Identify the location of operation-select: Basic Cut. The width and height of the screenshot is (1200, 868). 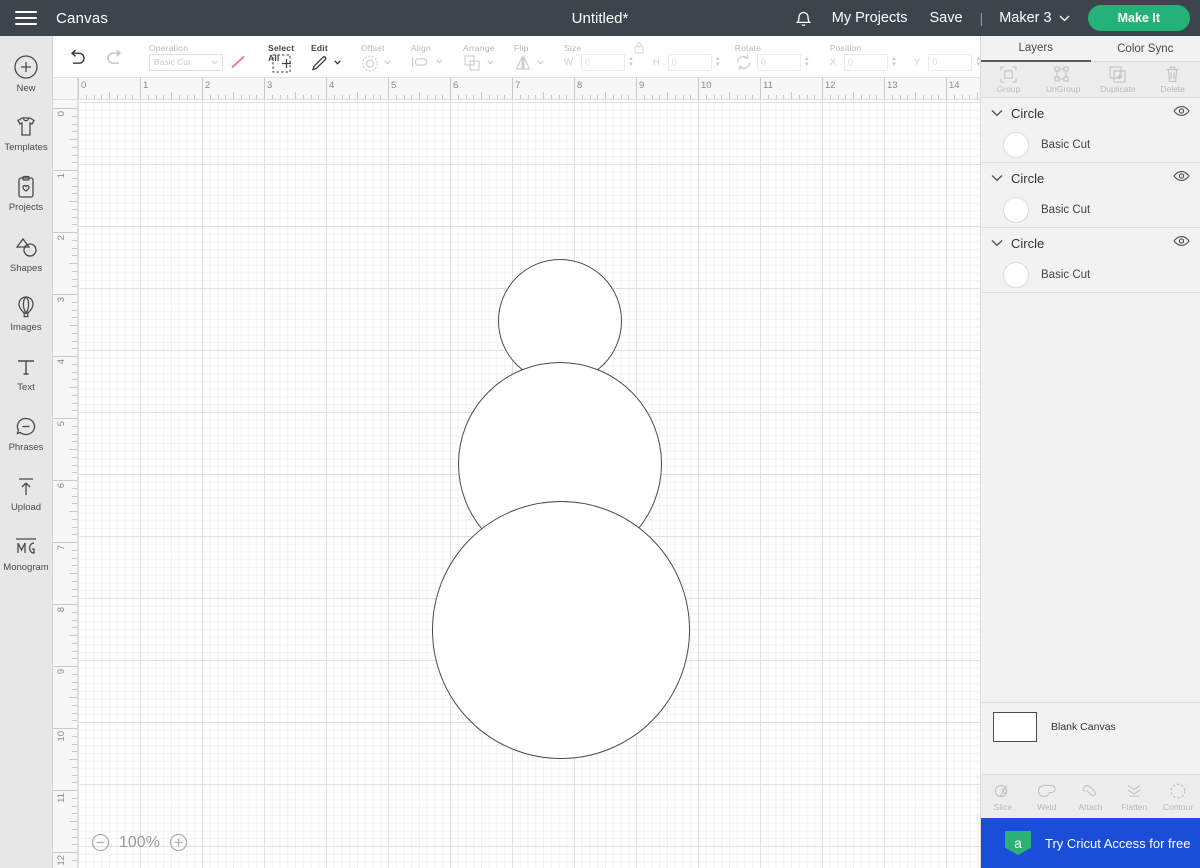
(186, 62).